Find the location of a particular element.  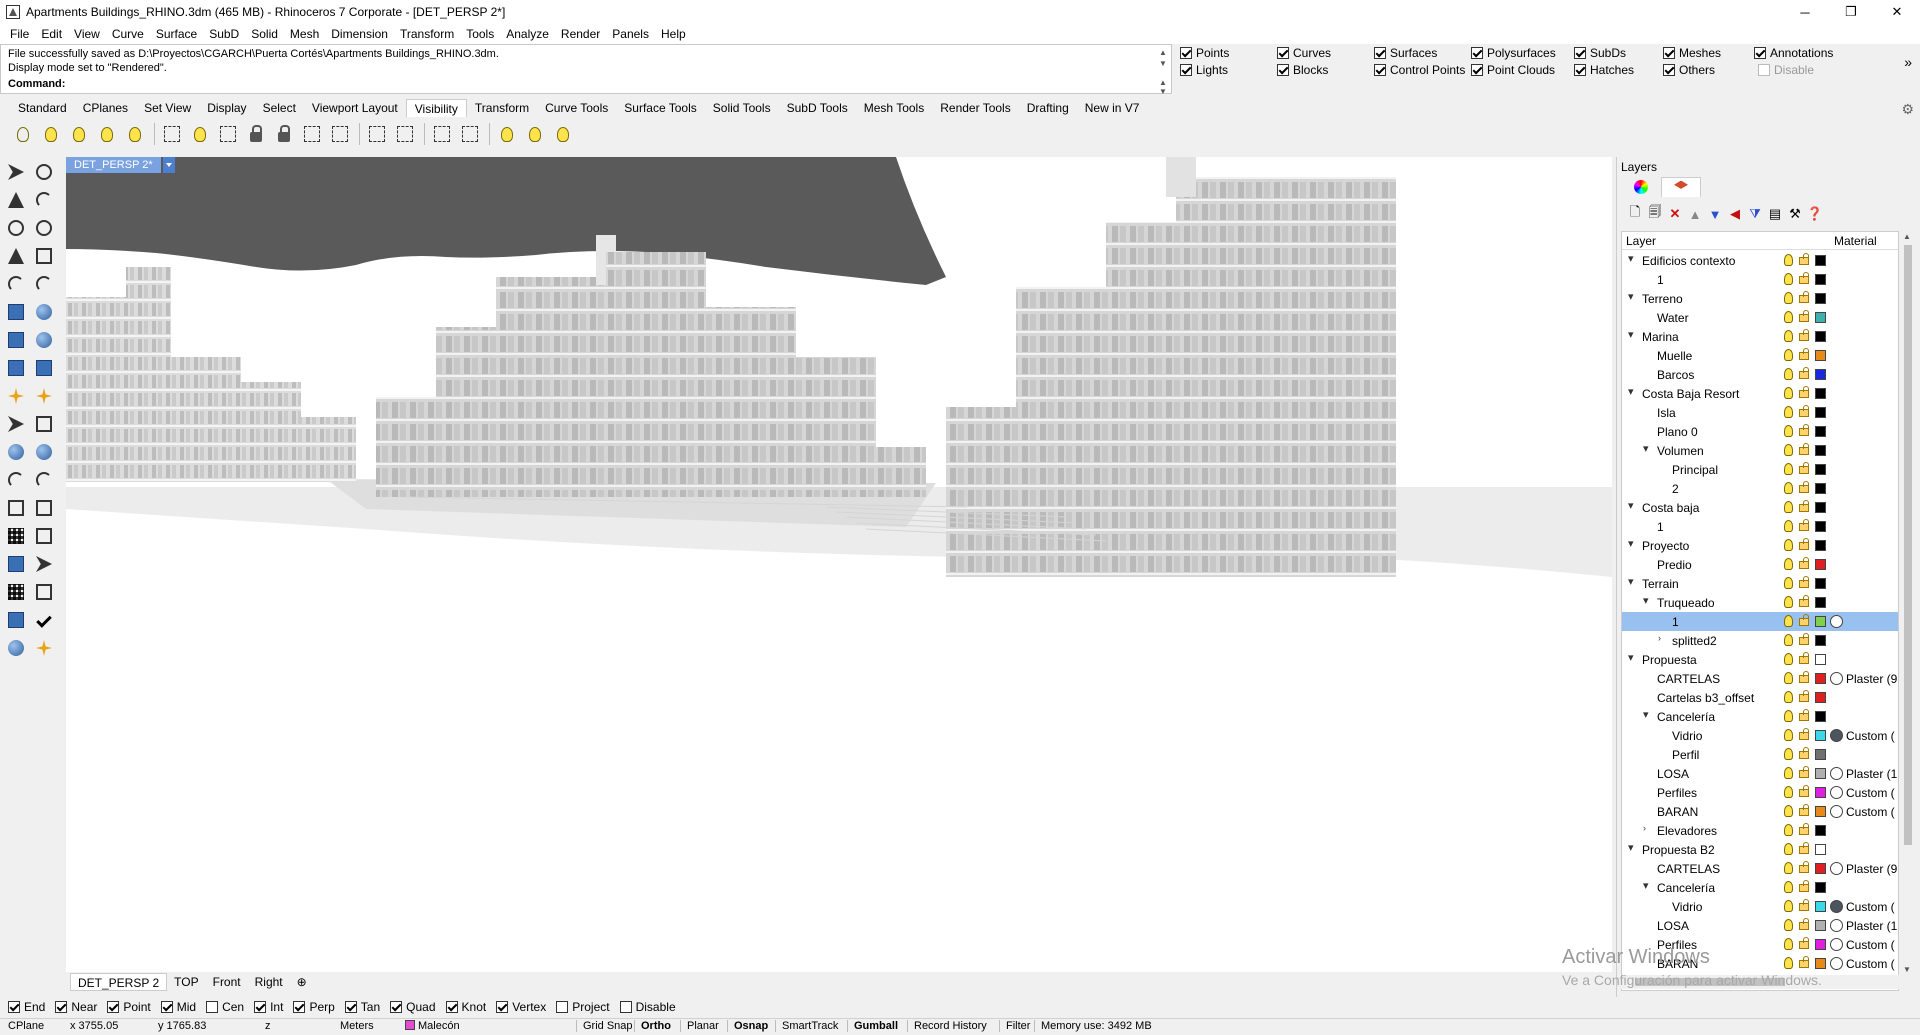

ortho-toggle: Ortho is located at coordinates (652, 1026).